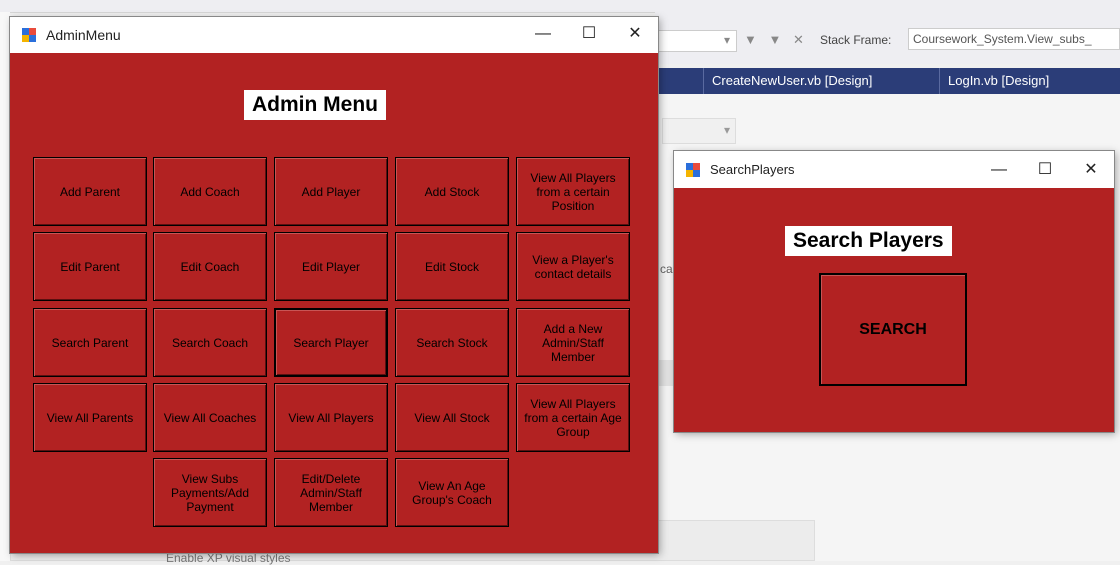  What do you see at coordinates (868, 241) in the screenshot?
I see `search-players-heading: Search Players` at bounding box center [868, 241].